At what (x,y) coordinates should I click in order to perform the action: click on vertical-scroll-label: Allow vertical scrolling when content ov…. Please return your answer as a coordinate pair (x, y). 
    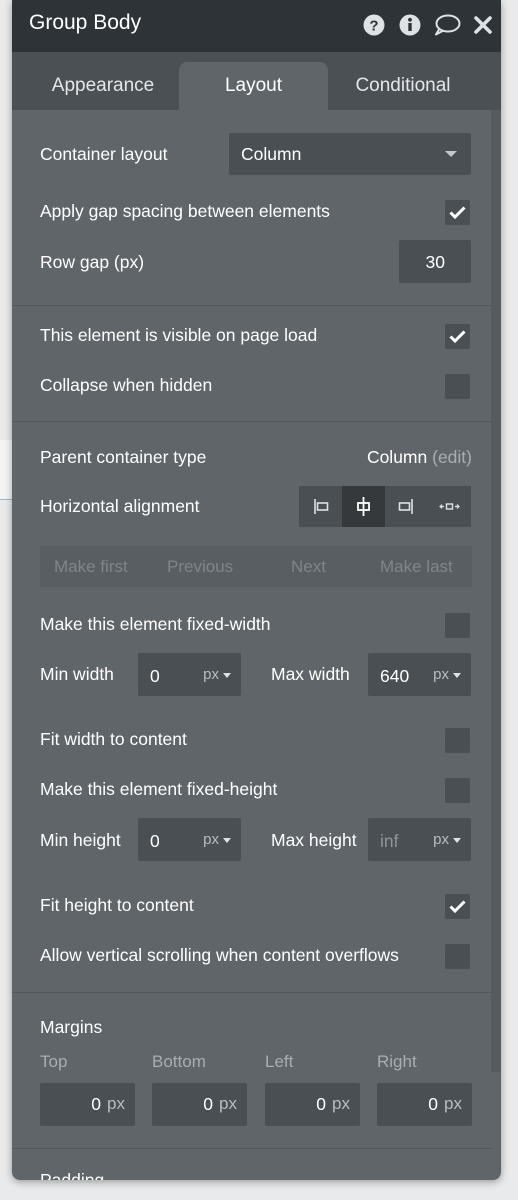
    Looking at the image, I should click on (219, 955).